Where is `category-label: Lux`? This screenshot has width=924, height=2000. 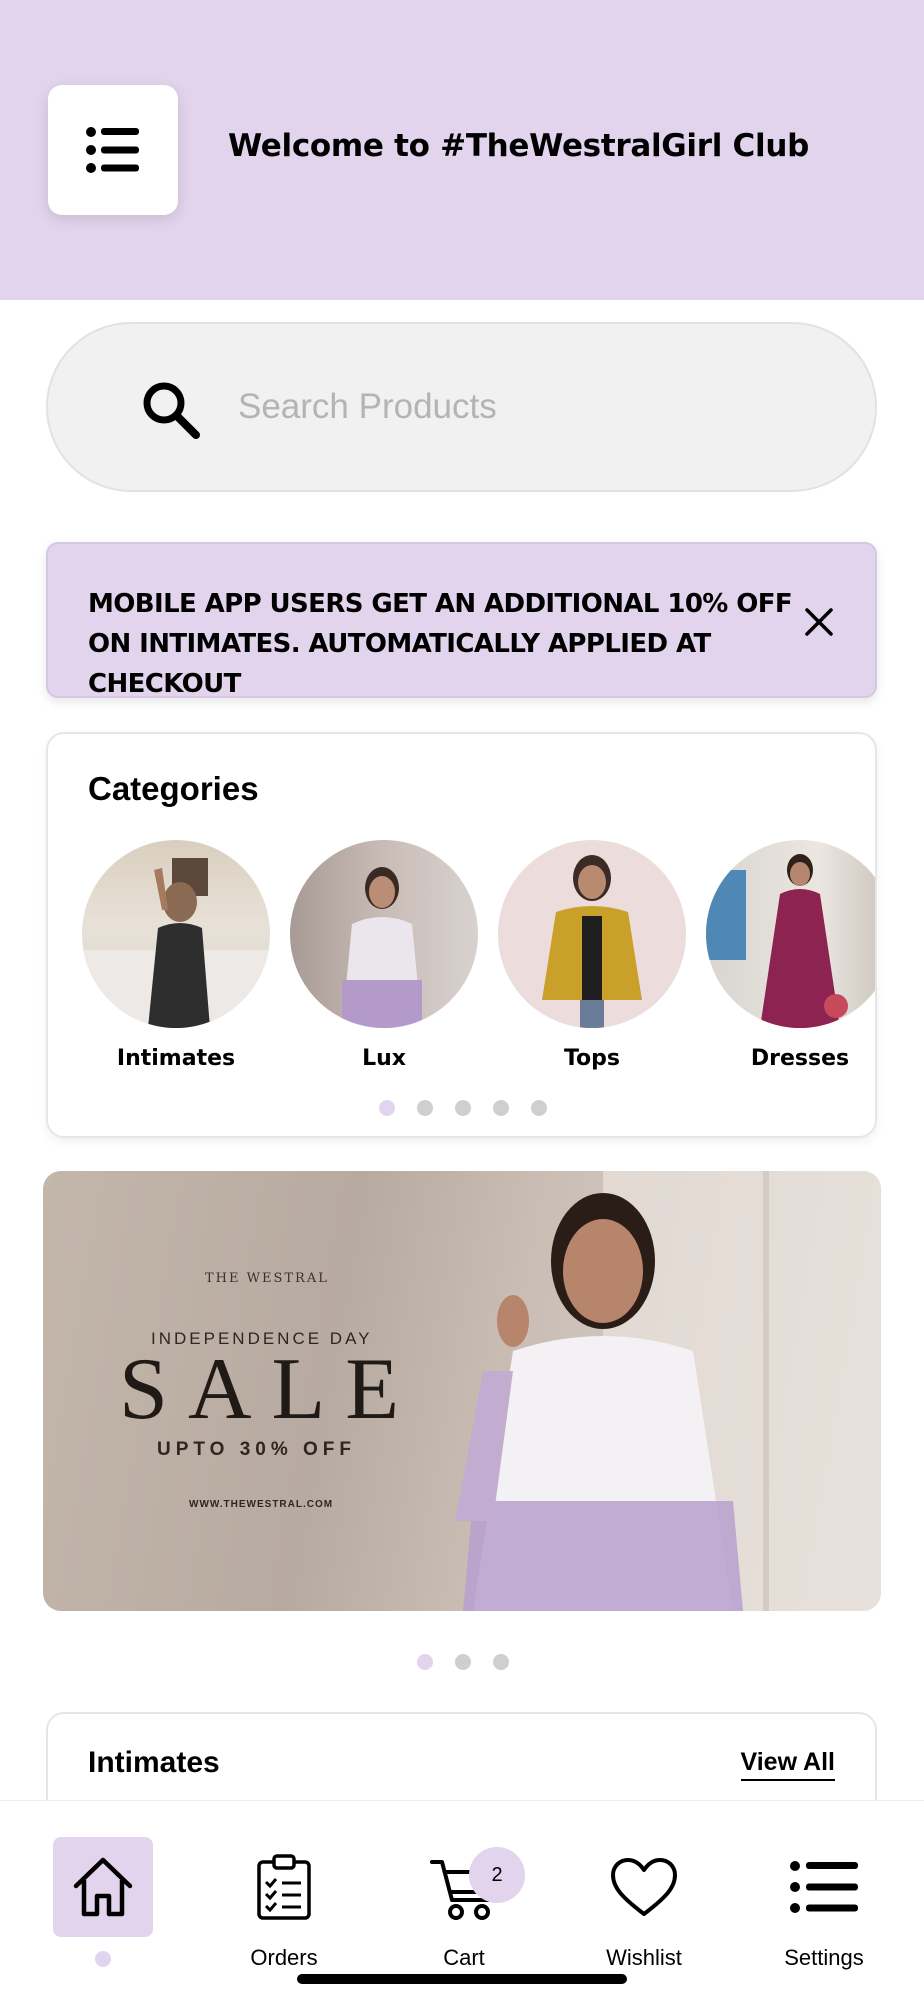 category-label: Lux is located at coordinates (384, 1058).